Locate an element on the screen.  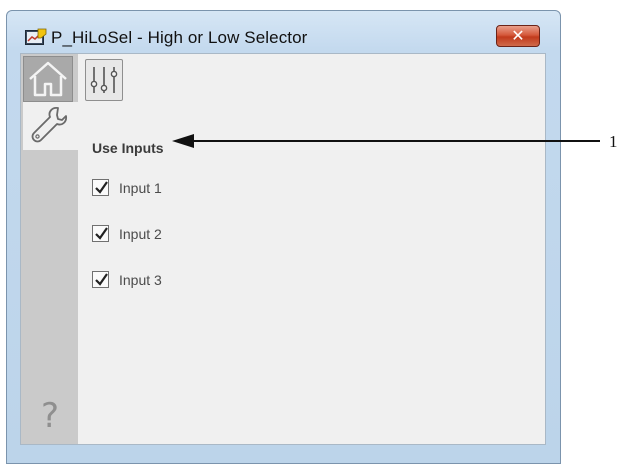
help-icon: ? is located at coordinates (50, 416).